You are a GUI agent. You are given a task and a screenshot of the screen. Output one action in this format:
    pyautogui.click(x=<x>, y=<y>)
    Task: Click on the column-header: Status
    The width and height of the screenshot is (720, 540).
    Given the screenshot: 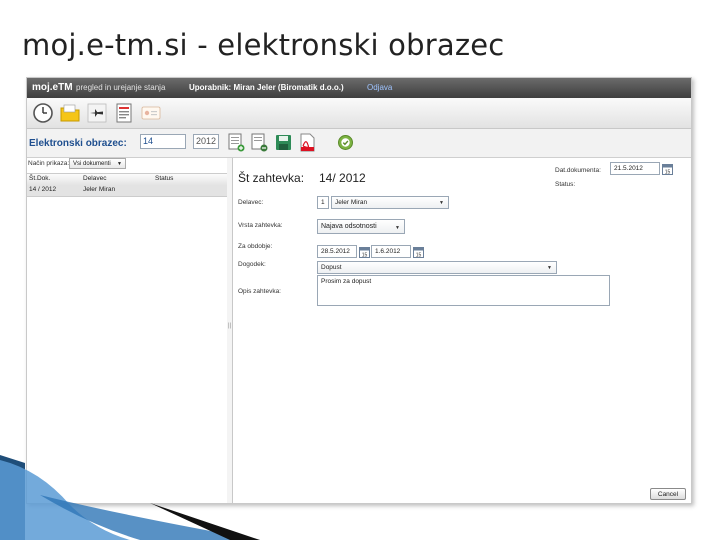 What is the action you would take?
    pyautogui.click(x=164, y=178)
    